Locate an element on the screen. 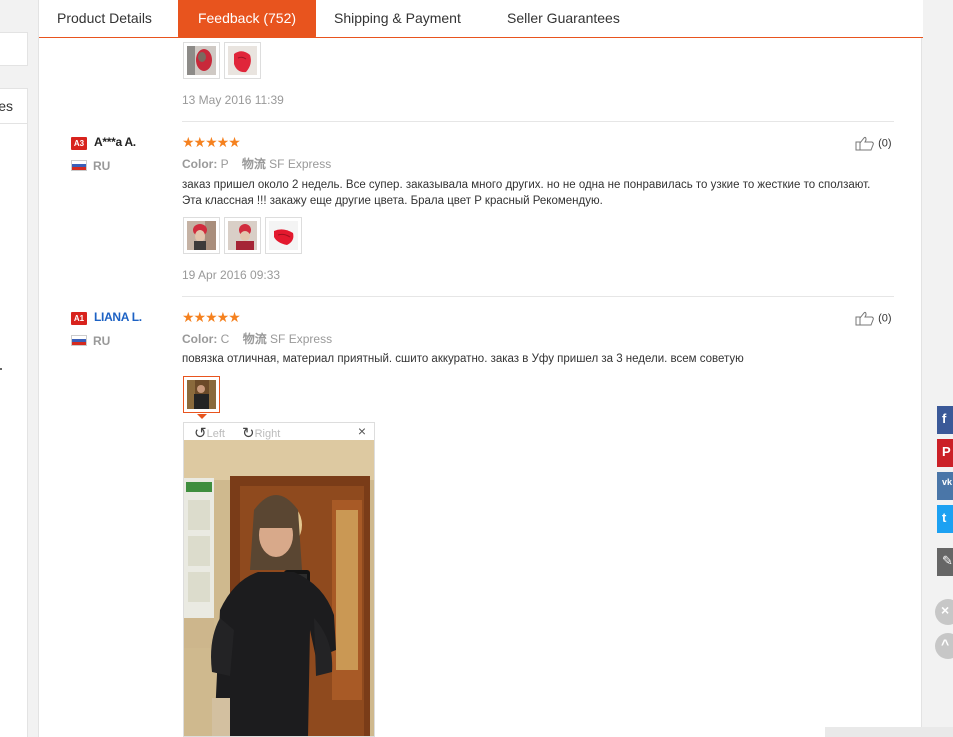 This screenshot has height=737, width=953. reviewer-name: A***a A. is located at coordinates (115, 142).